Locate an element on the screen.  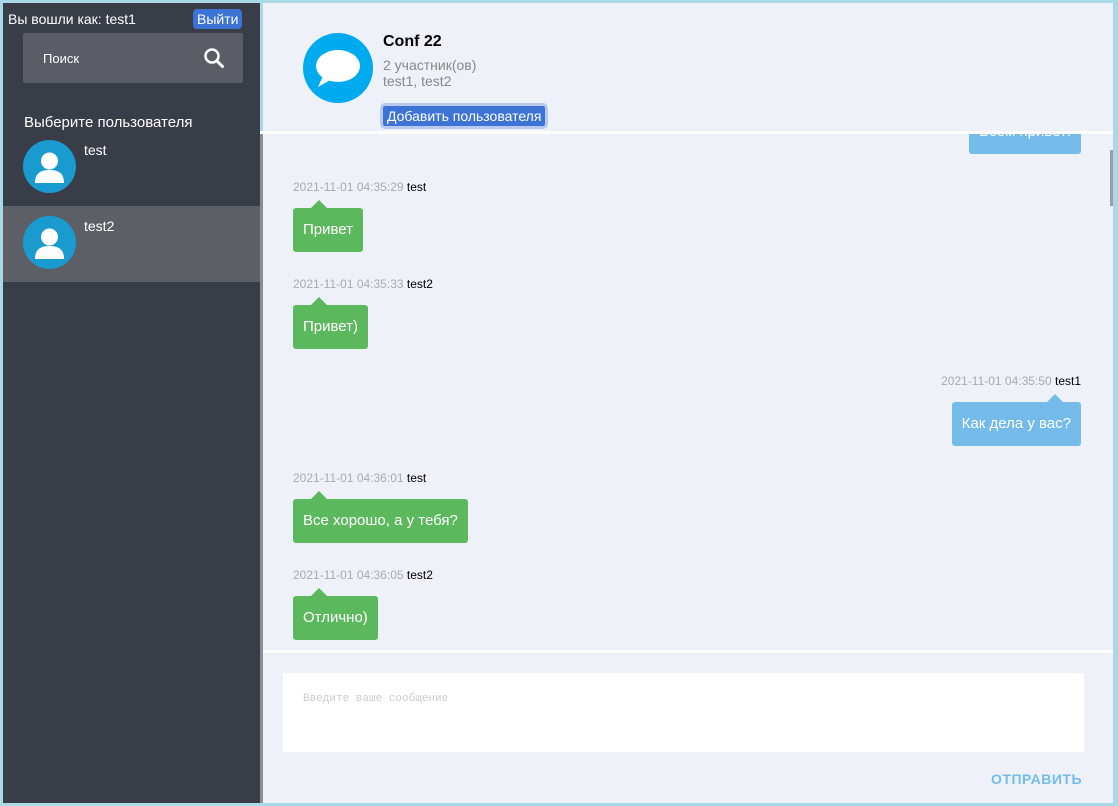
message-time: 2021-11-01 04:35:33 is located at coordinates (348, 284).